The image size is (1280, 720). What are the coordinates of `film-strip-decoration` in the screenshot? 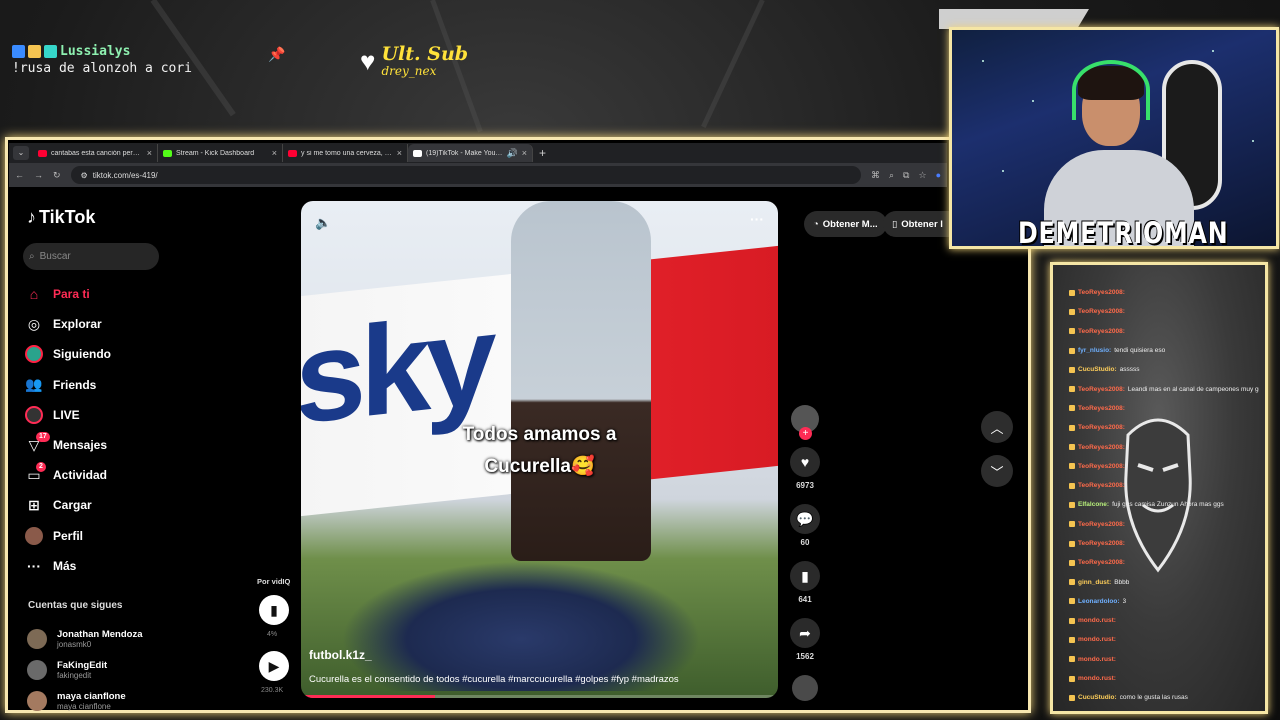 It's located at (1014, 19).